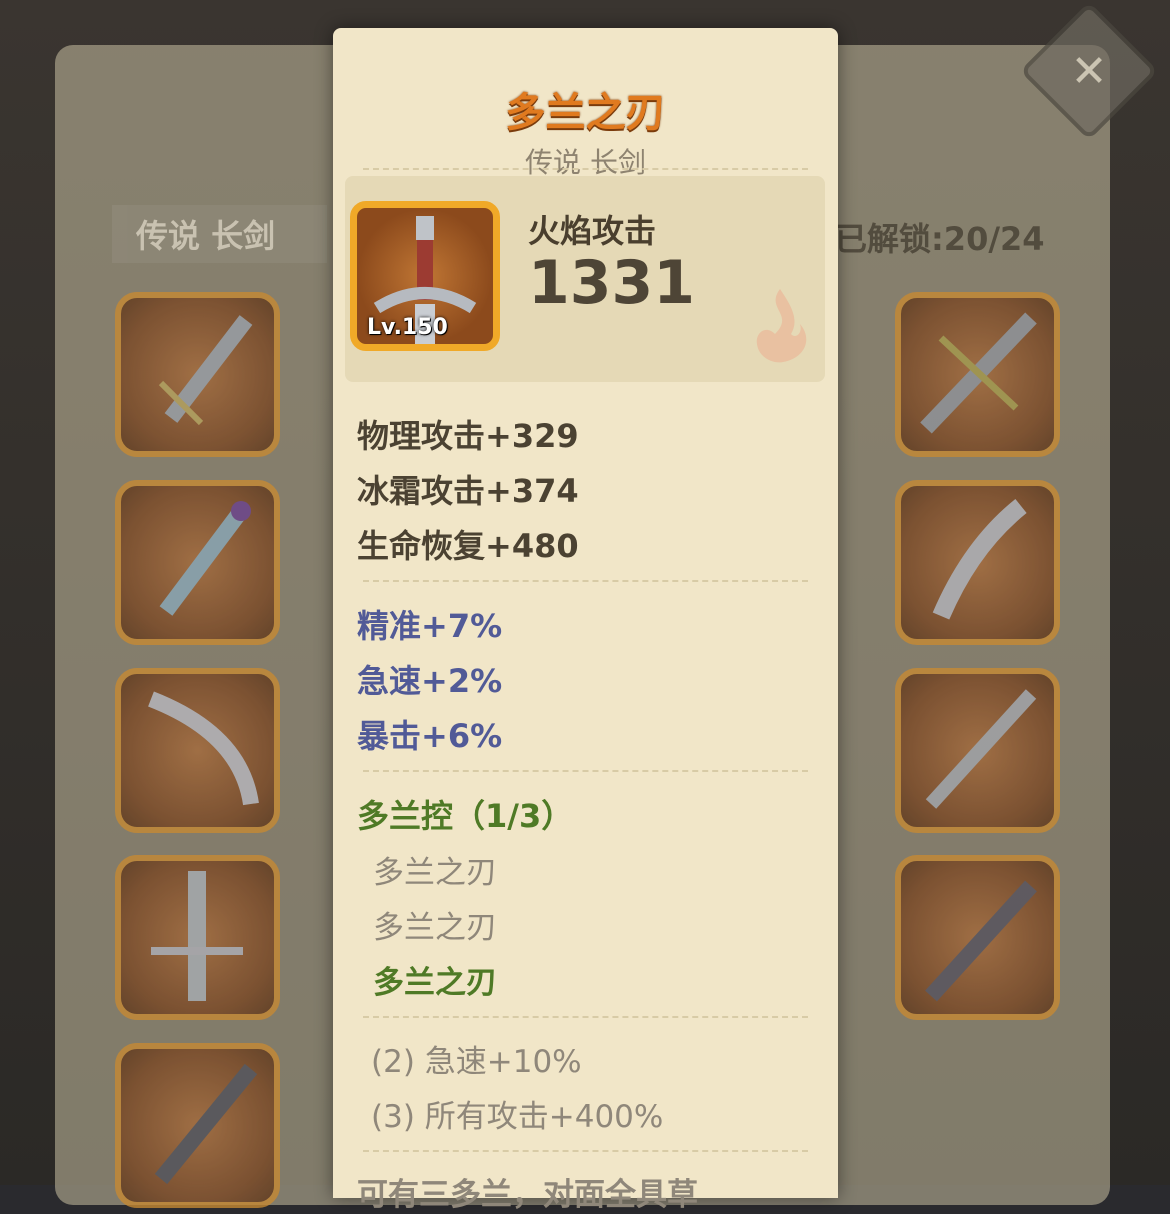  What do you see at coordinates (585, 162) in the screenshot?
I see `item-subtitle: 传说 长剑` at bounding box center [585, 162].